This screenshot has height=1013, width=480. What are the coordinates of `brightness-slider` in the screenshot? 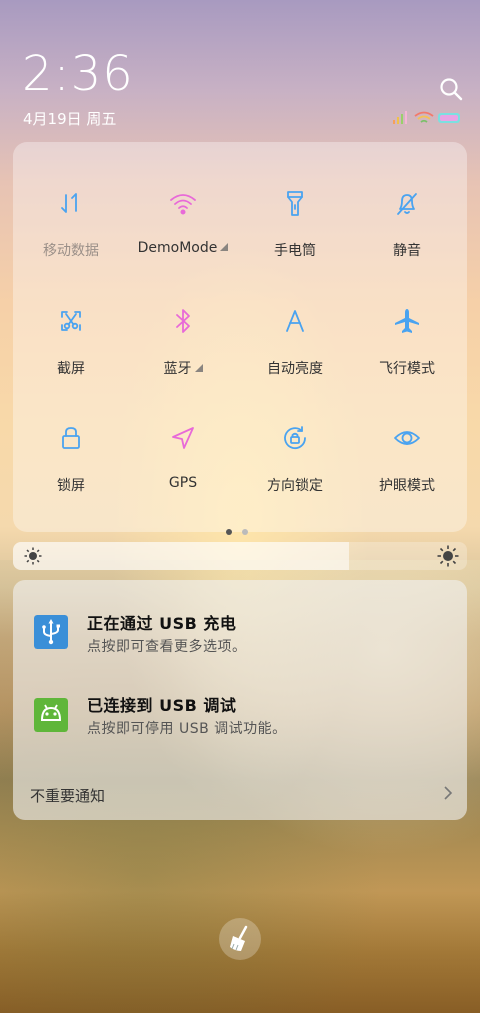 It's located at (240, 556).